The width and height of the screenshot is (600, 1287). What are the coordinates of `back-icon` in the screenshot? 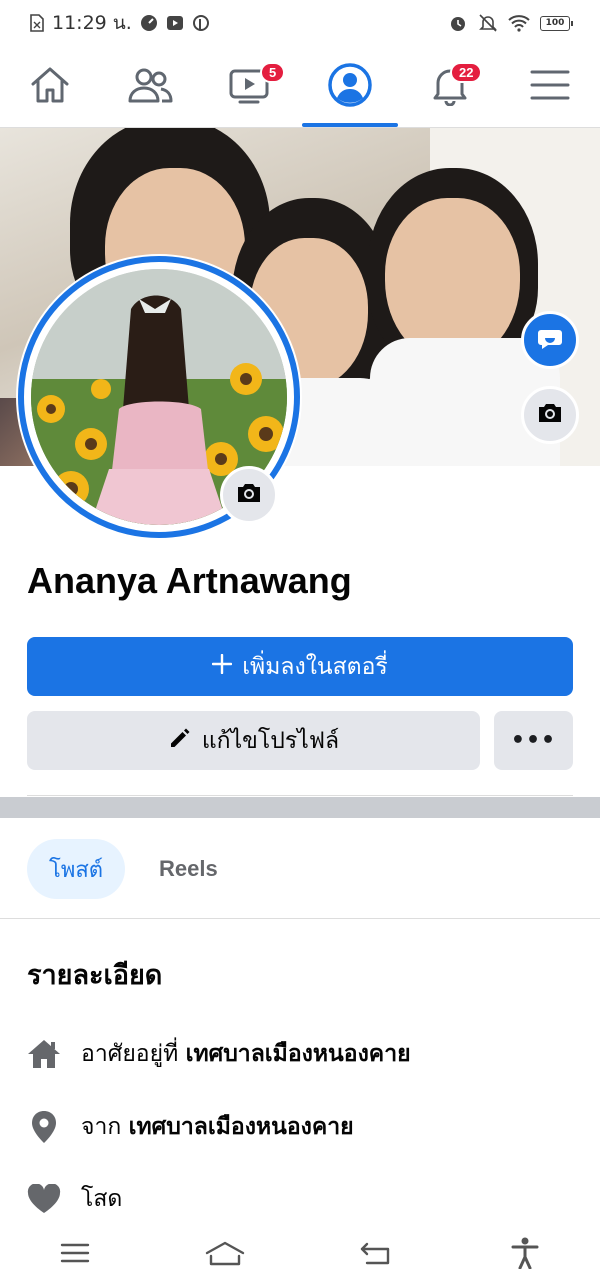 It's located at (375, 1255).